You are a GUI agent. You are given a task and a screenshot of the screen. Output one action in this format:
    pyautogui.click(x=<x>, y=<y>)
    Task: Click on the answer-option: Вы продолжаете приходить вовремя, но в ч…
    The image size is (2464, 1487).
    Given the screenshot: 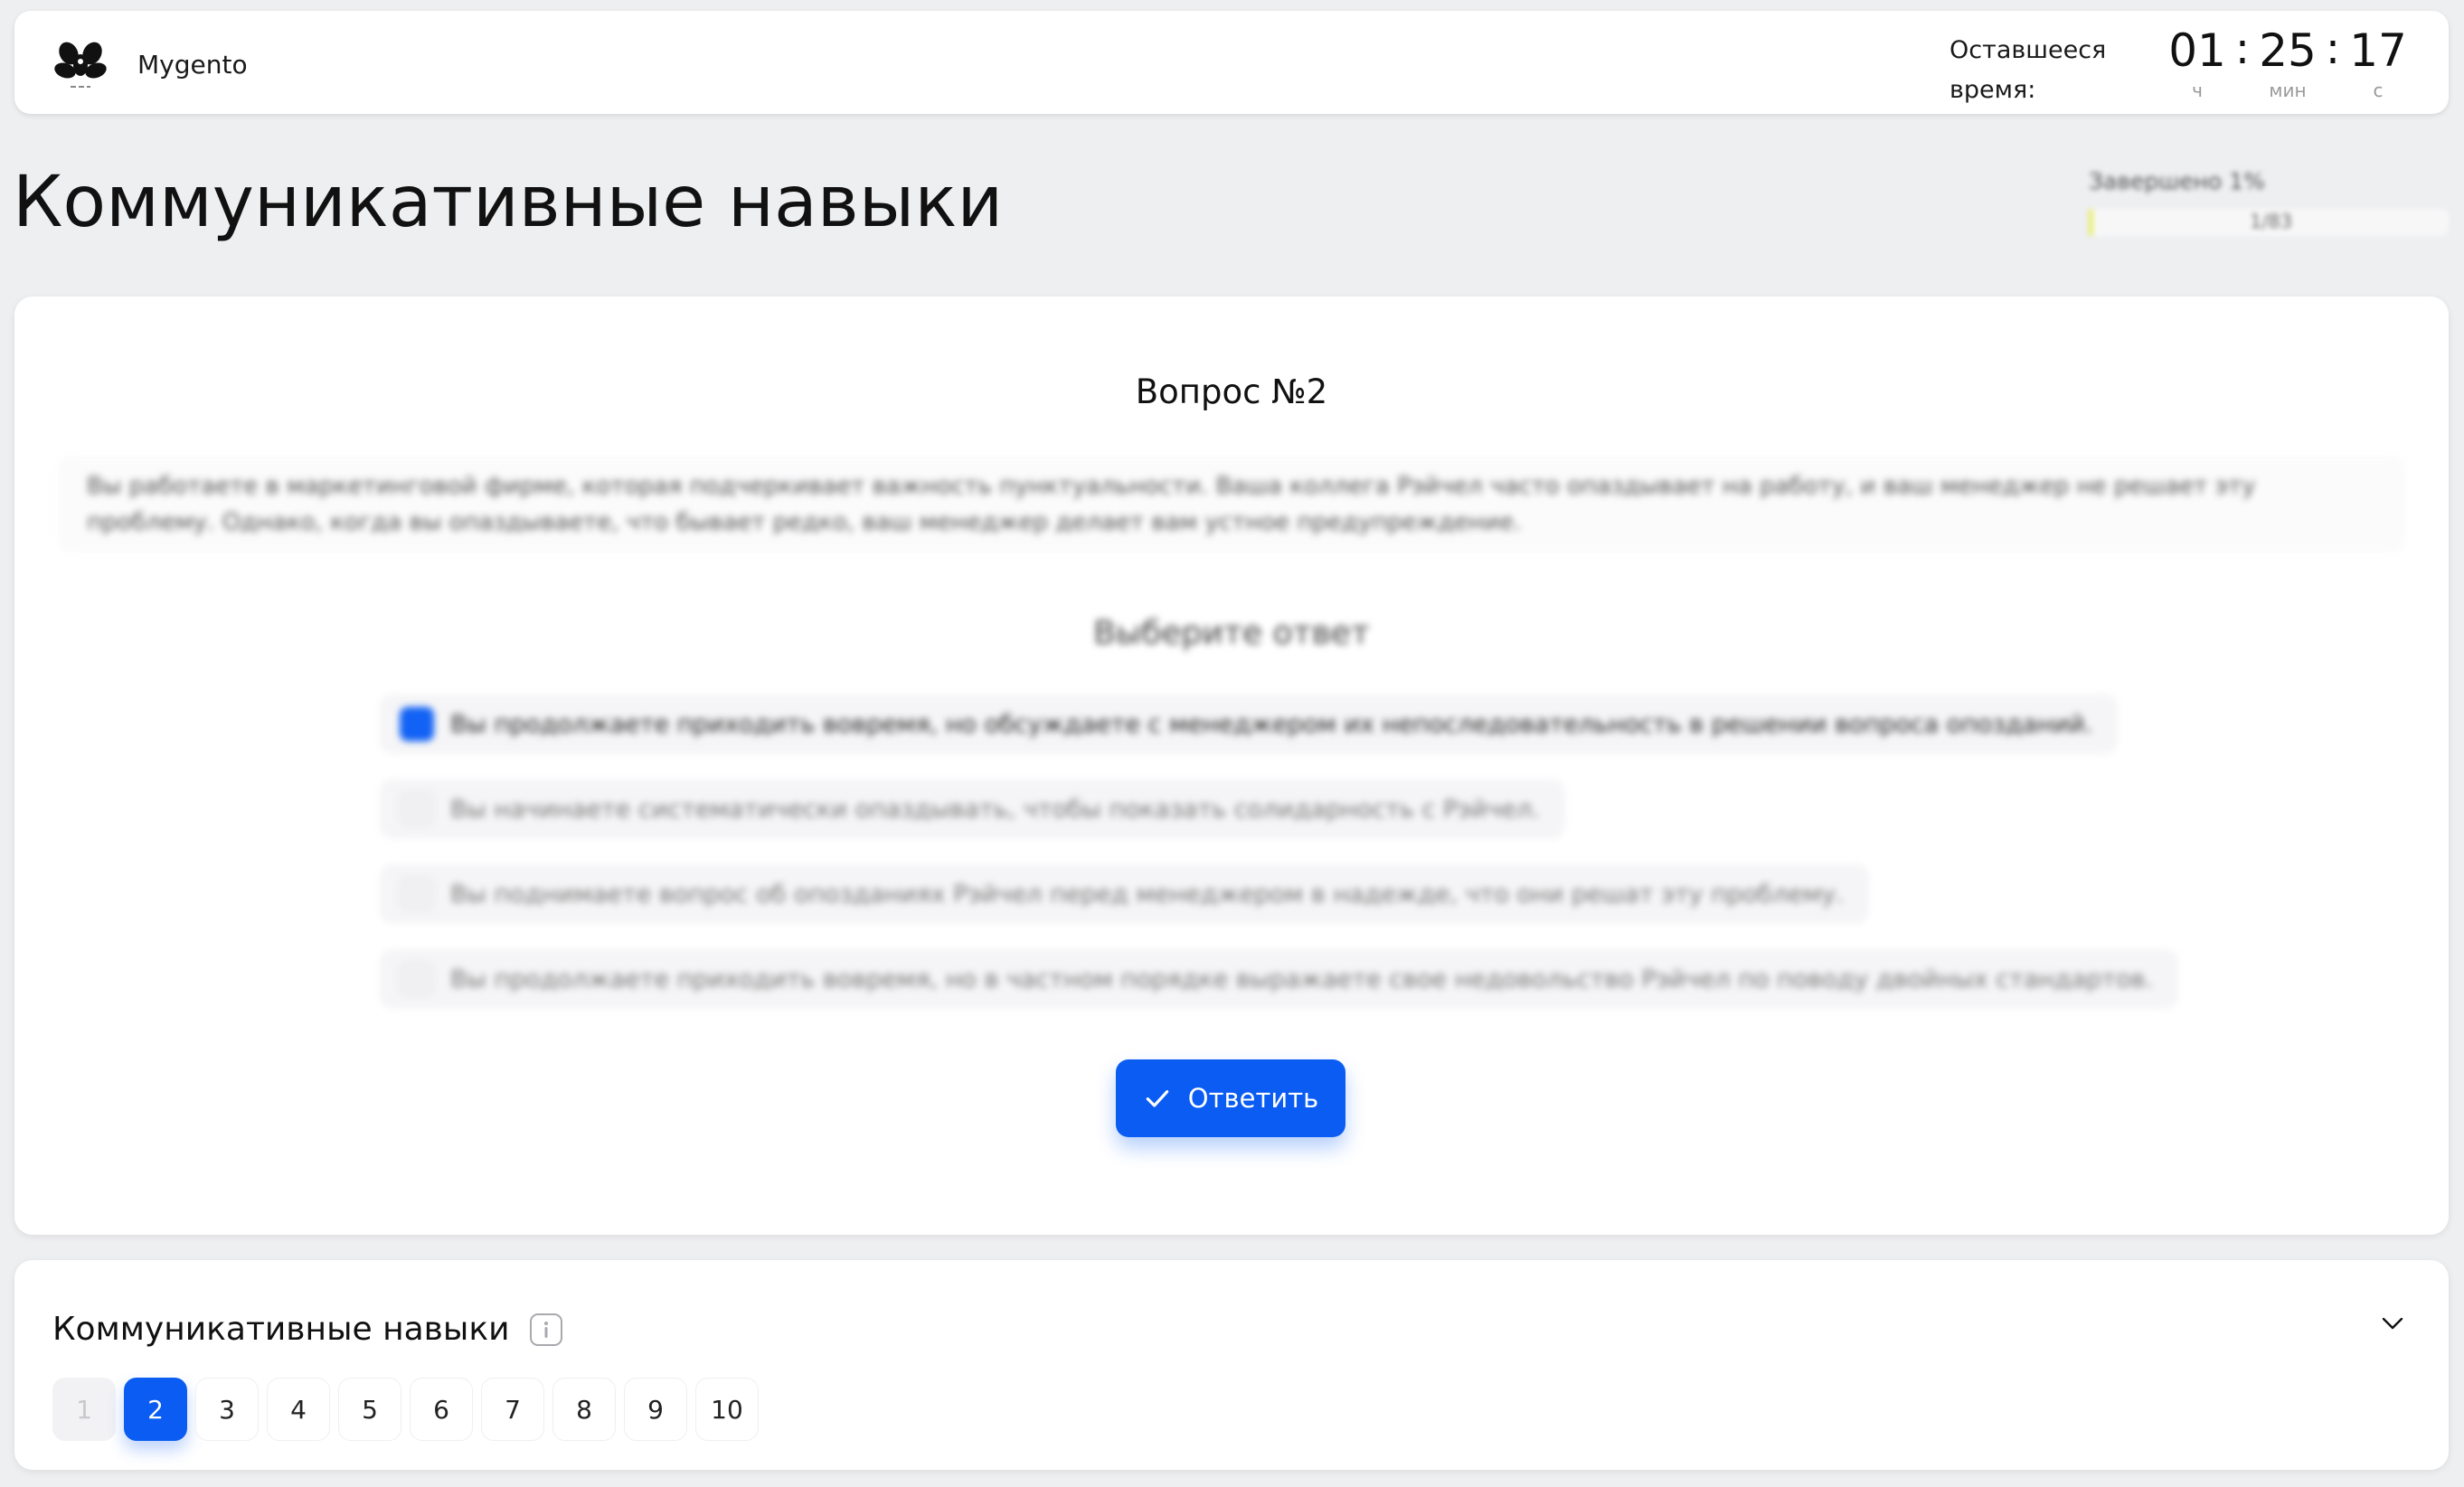 What is the action you would take?
    pyautogui.click(x=1279, y=979)
    